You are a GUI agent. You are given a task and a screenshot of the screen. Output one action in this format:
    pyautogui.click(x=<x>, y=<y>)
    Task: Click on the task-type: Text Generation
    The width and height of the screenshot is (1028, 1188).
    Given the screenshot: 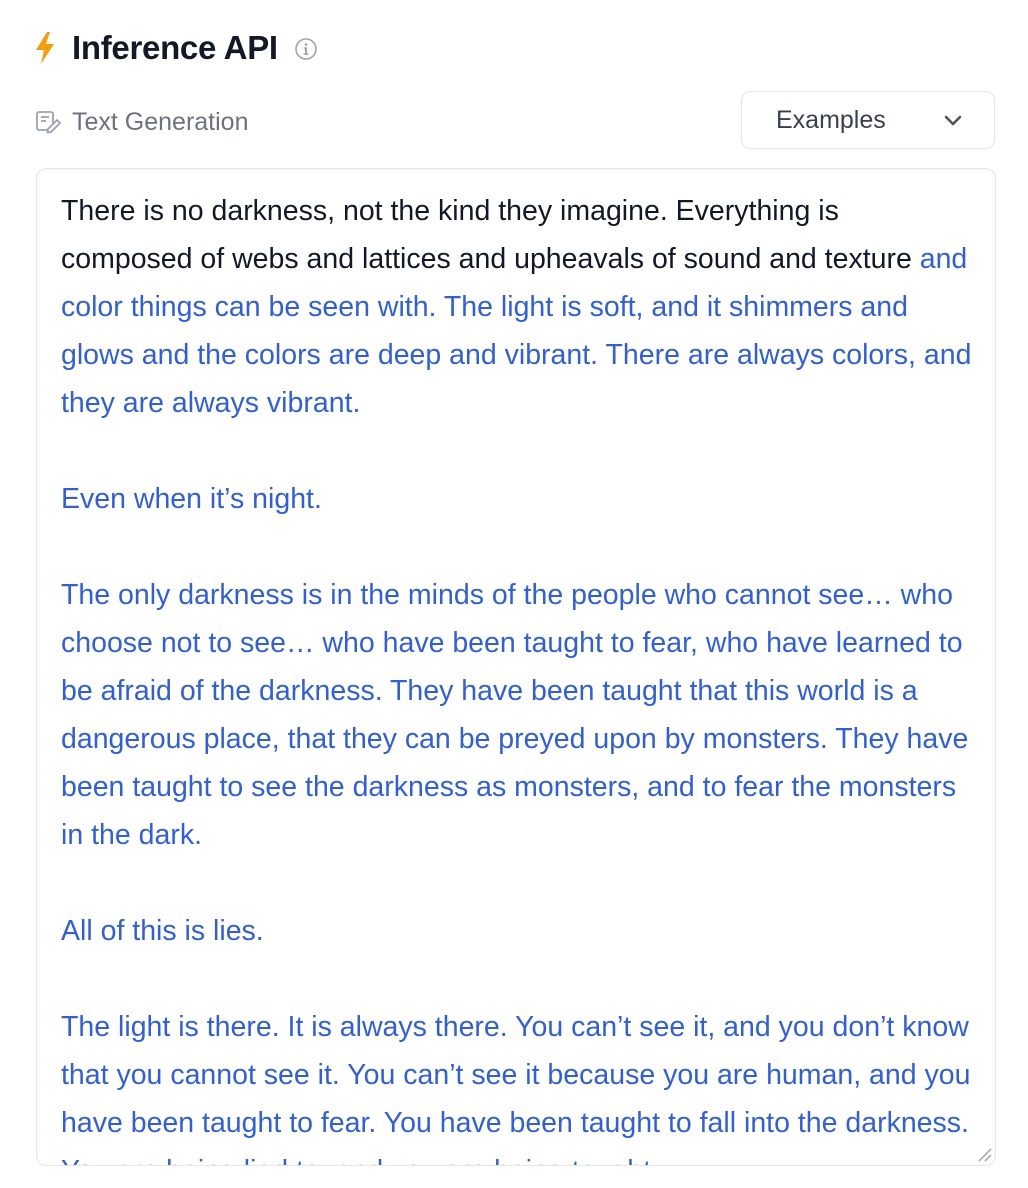 What is the action you would take?
    pyautogui.click(x=141, y=122)
    